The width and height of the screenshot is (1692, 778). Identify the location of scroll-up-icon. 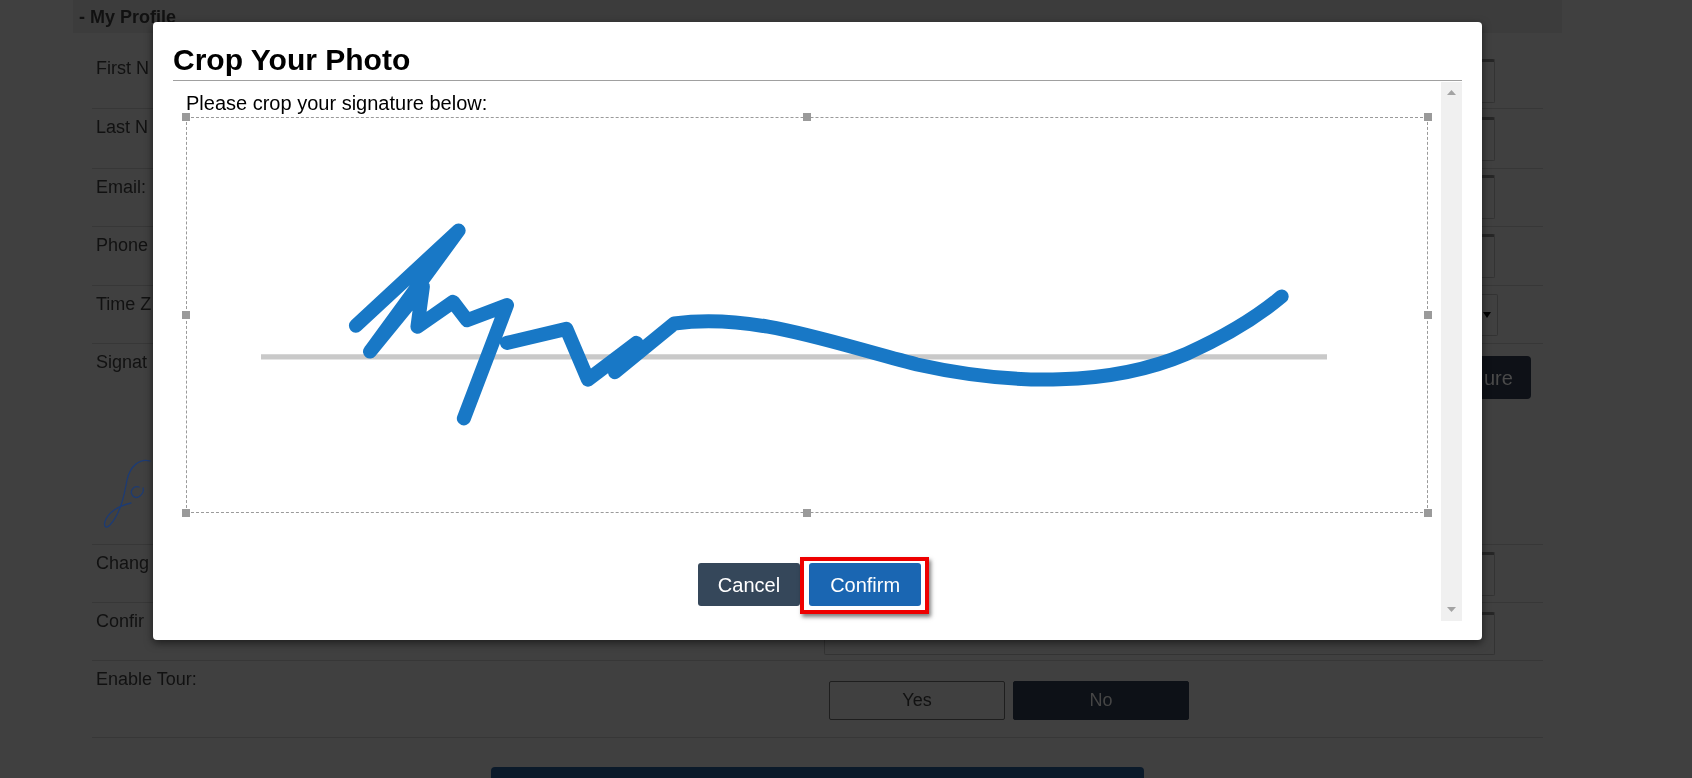
(1451, 92).